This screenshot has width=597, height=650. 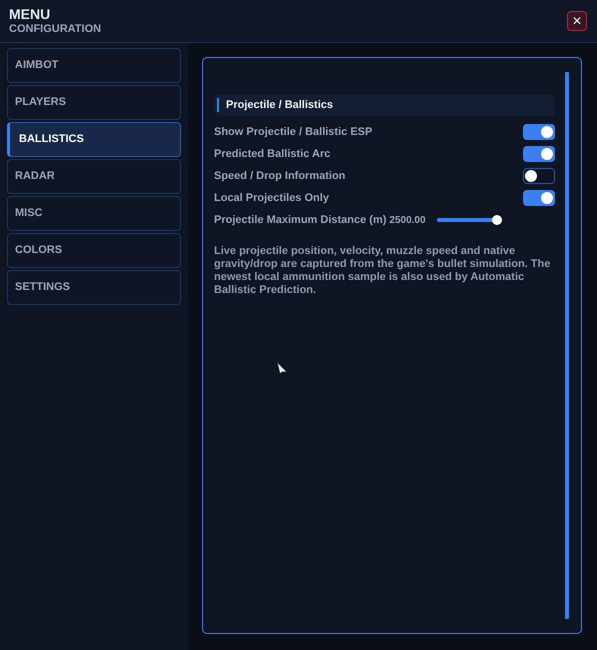 What do you see at coordinates (55, 29) in the screenshot?
I see `menu-subtitle: CONFIGURATION` at bounding box center [55, 29].